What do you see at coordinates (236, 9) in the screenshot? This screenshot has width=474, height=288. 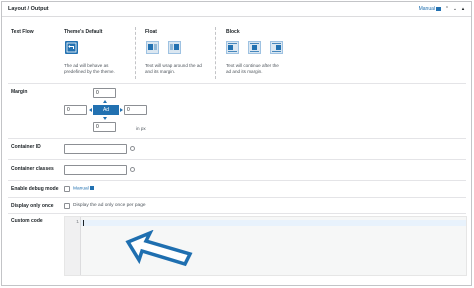 I see `panel-header: Layout / Output Manual ⌃ ⌄ ▴` at bounding box center [236, 9].